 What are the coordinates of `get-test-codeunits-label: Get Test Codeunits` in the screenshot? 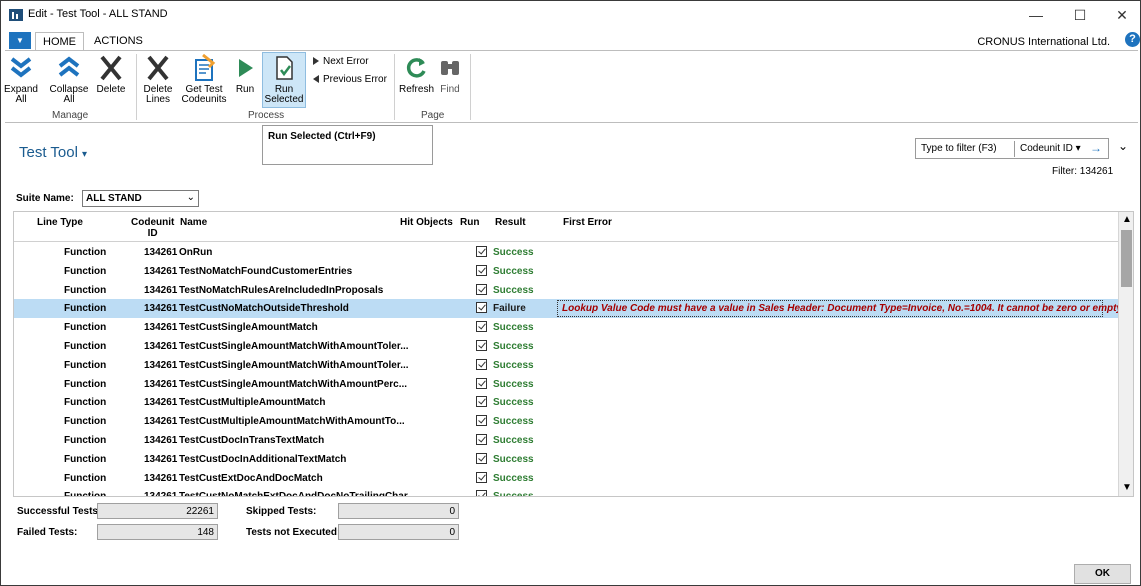 It's located at (204, 94).